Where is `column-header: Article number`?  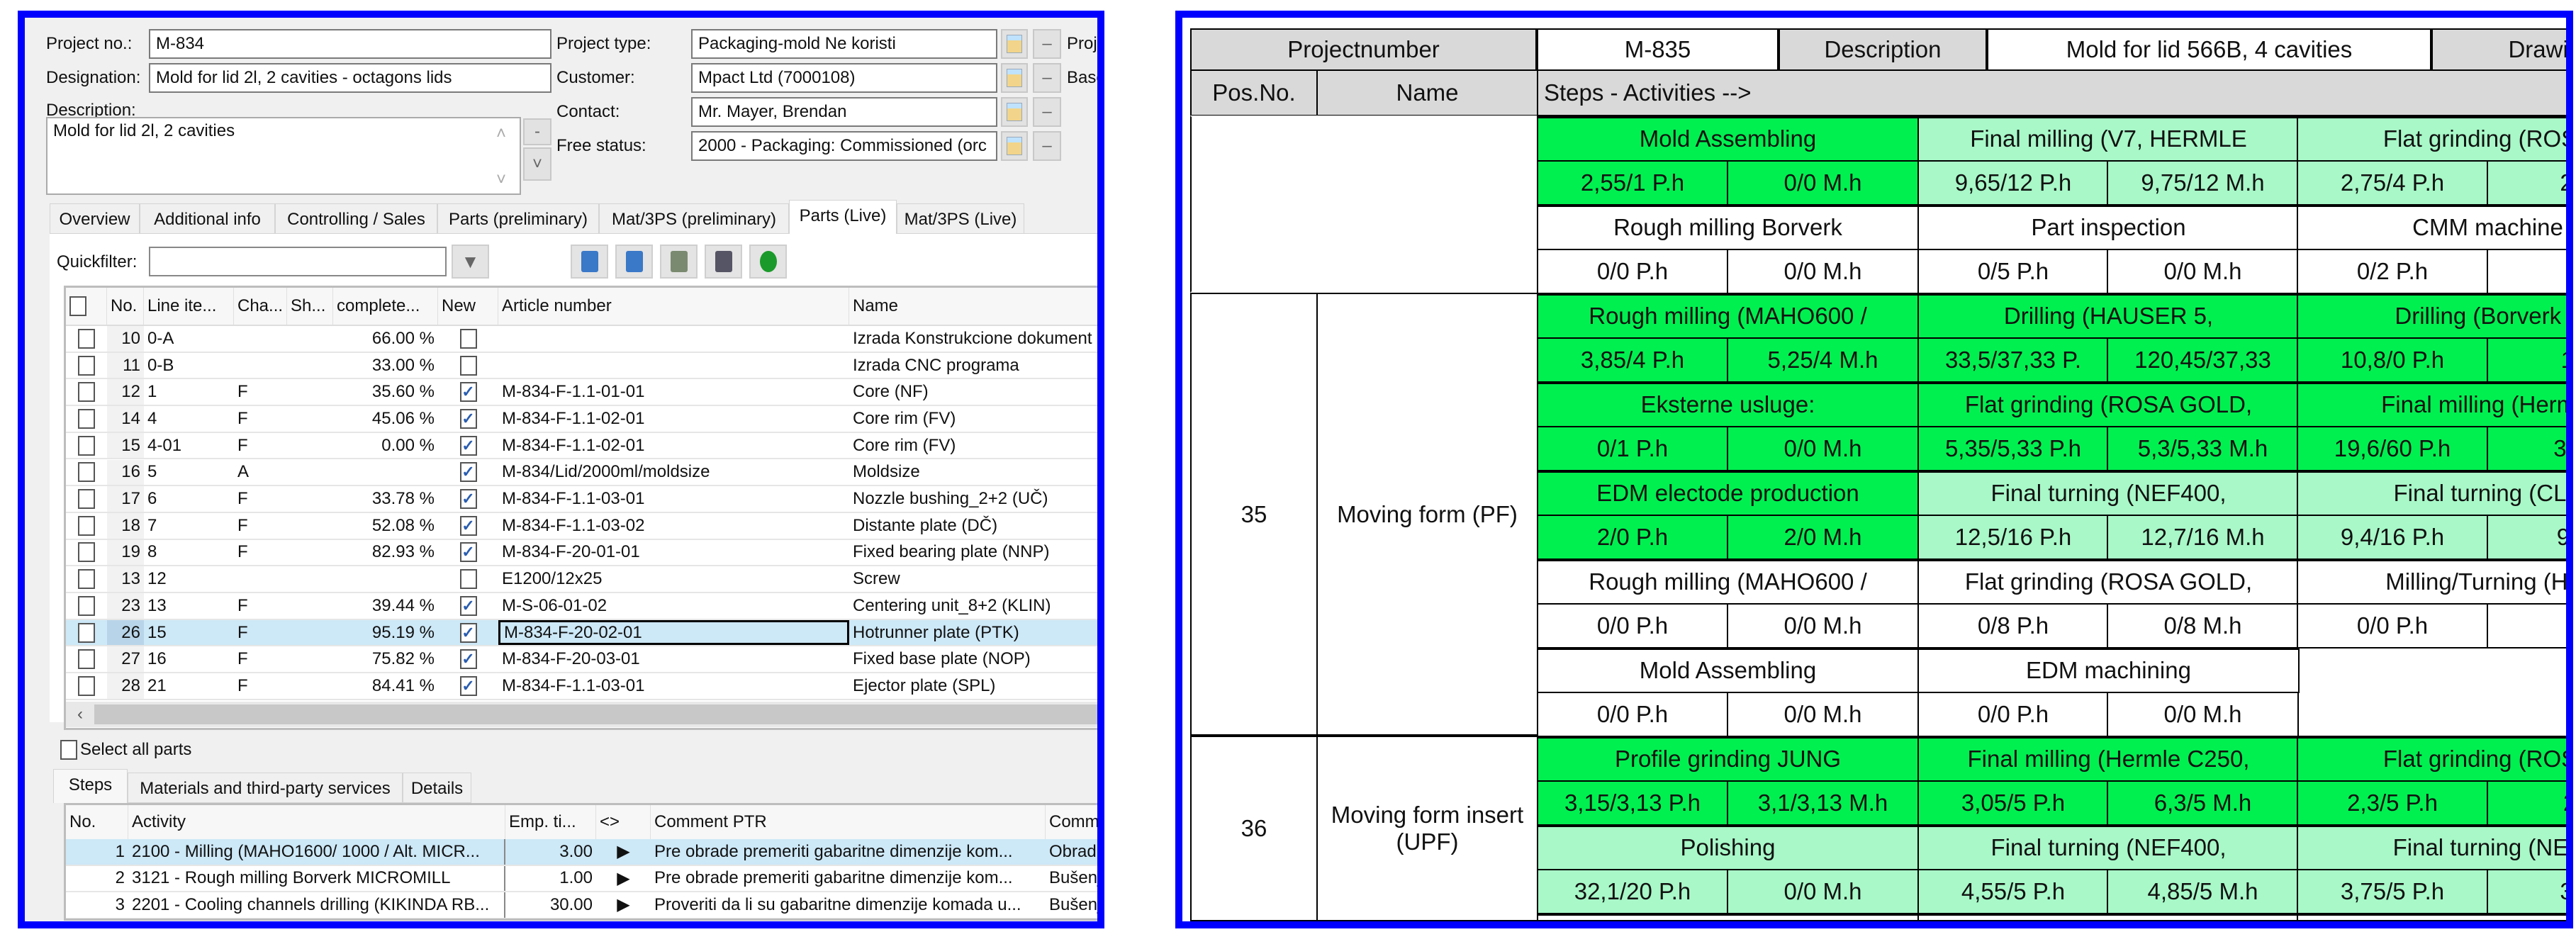
column-header: Article number is located at coordinates (673, 307).